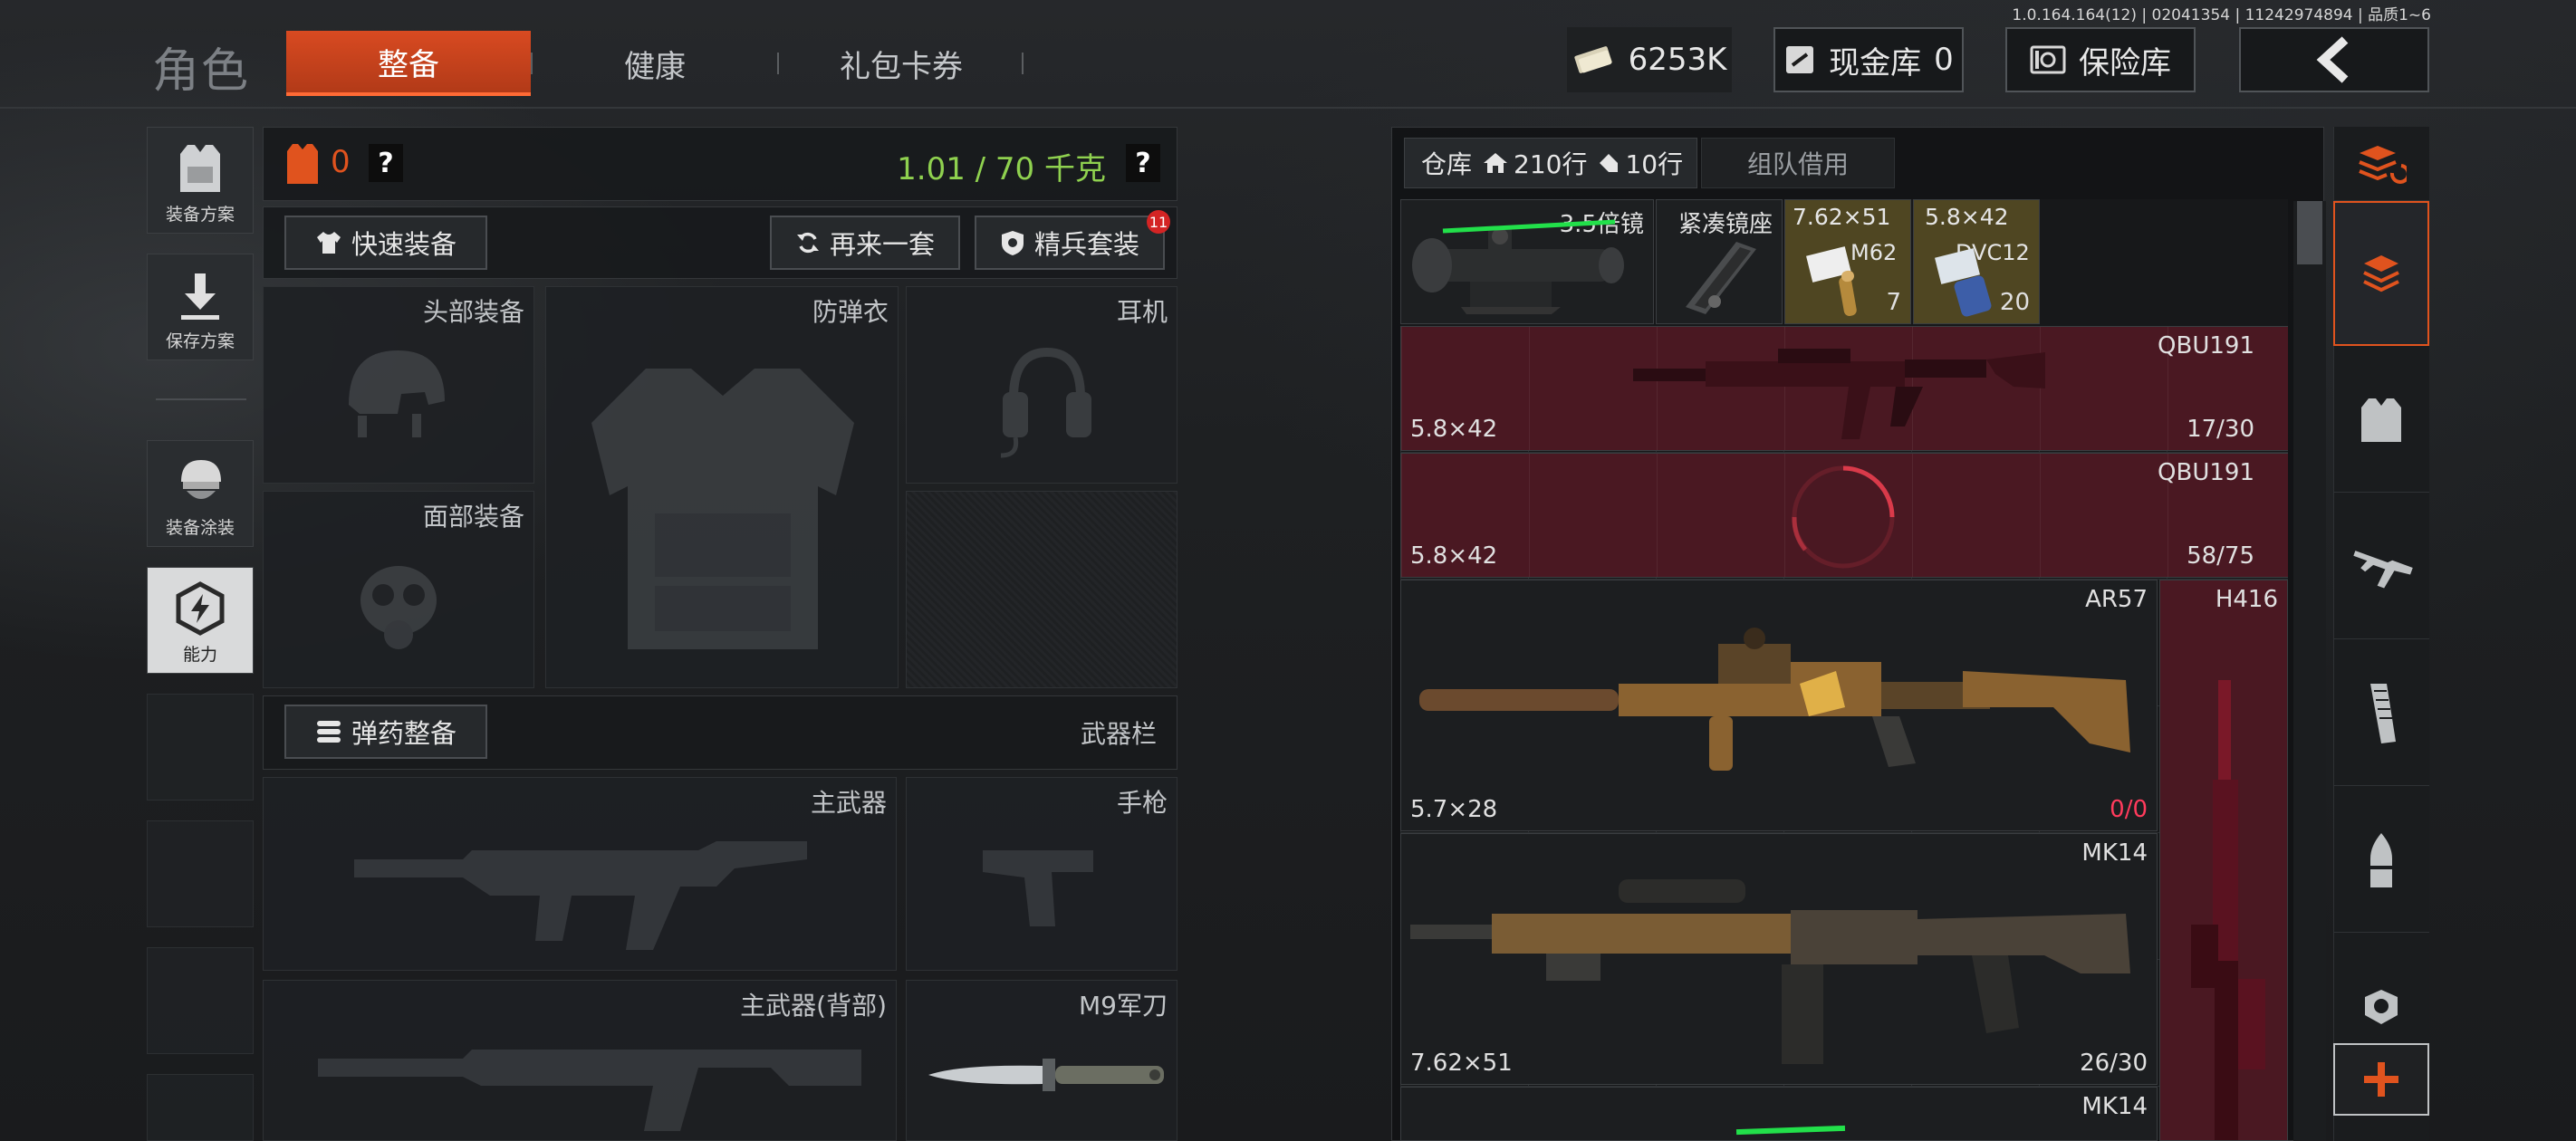 The image size is (2576, 1141). What do you see at coordinates (1023, 64) in the screenshot?
I see `tab-divider` at bounding box center [1023, 64].